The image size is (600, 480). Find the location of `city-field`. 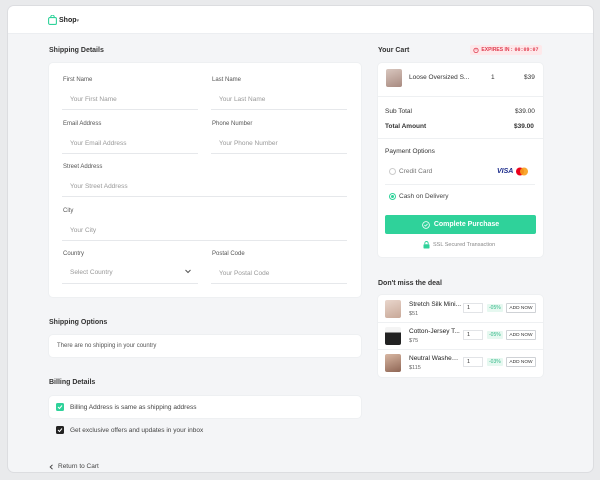

city-field is located at coordinates (204, 230).